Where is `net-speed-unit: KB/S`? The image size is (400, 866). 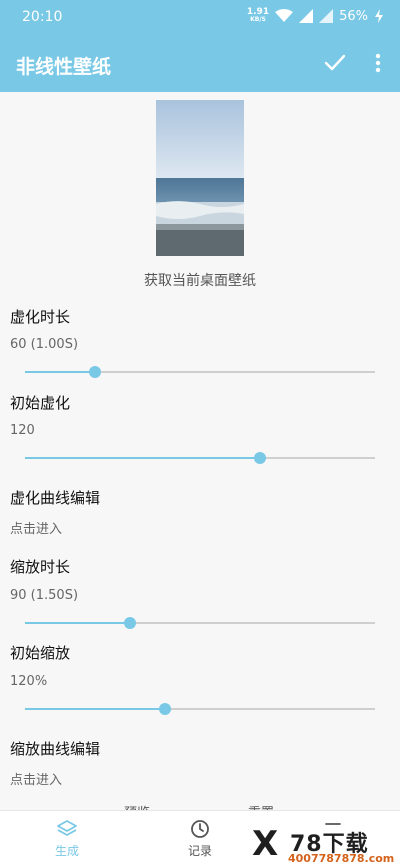
net-speed-unit: KB/S is located at coordinates (258, 19).